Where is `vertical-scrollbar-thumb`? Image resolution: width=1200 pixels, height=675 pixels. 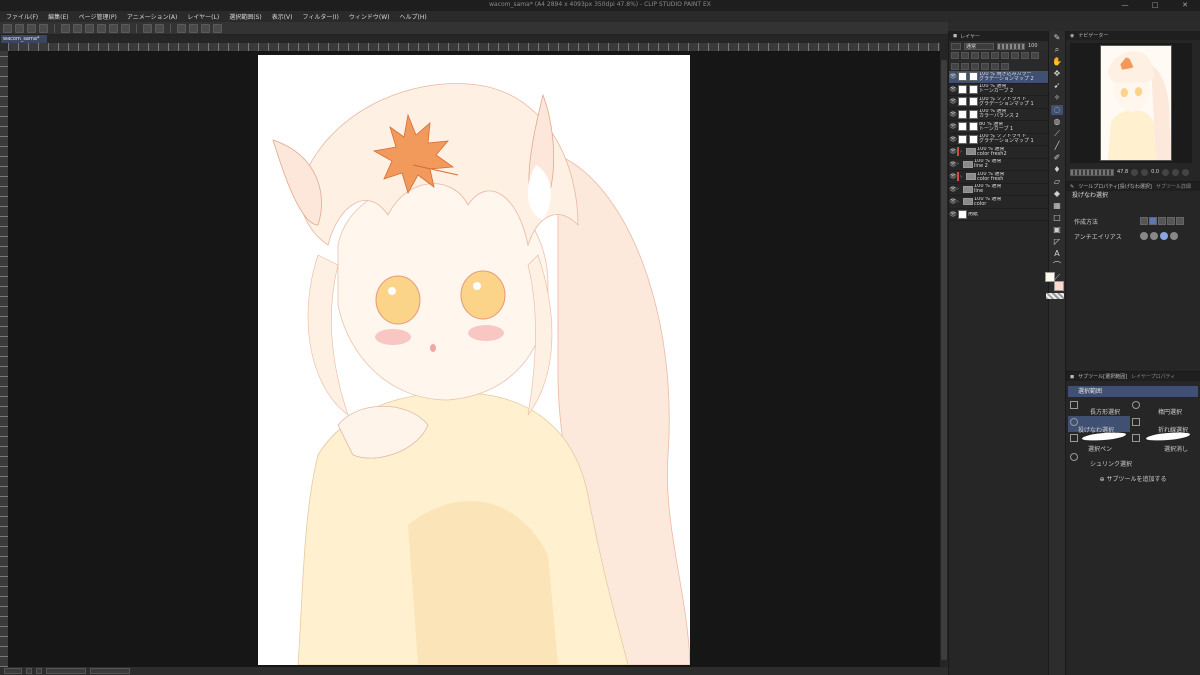
vertical-scrollbar-thumb is located at coordinates (944, 360).